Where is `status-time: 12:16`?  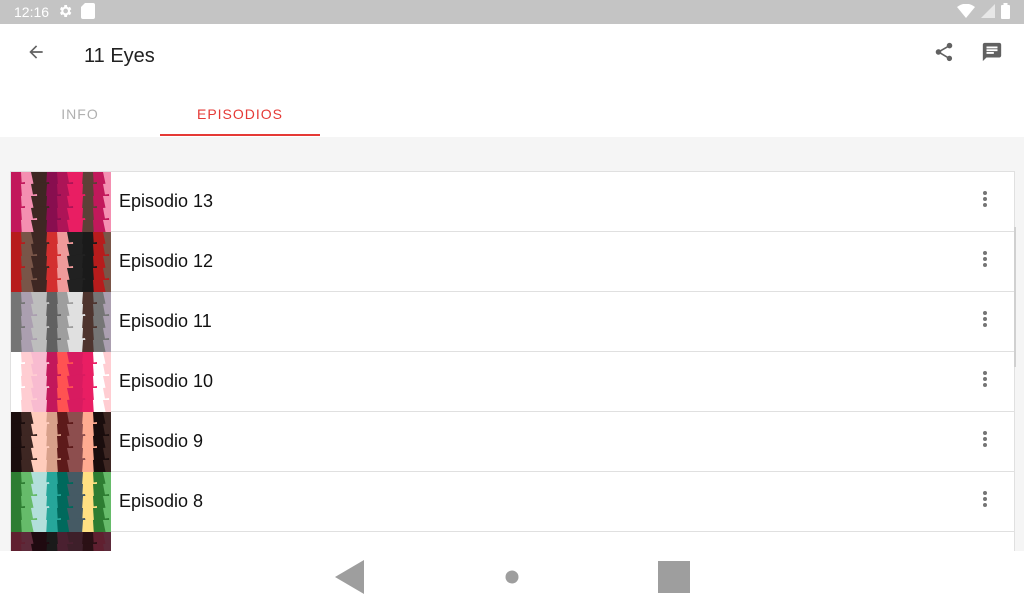 status-time: 12:16 is located at coordinates (32, 12).